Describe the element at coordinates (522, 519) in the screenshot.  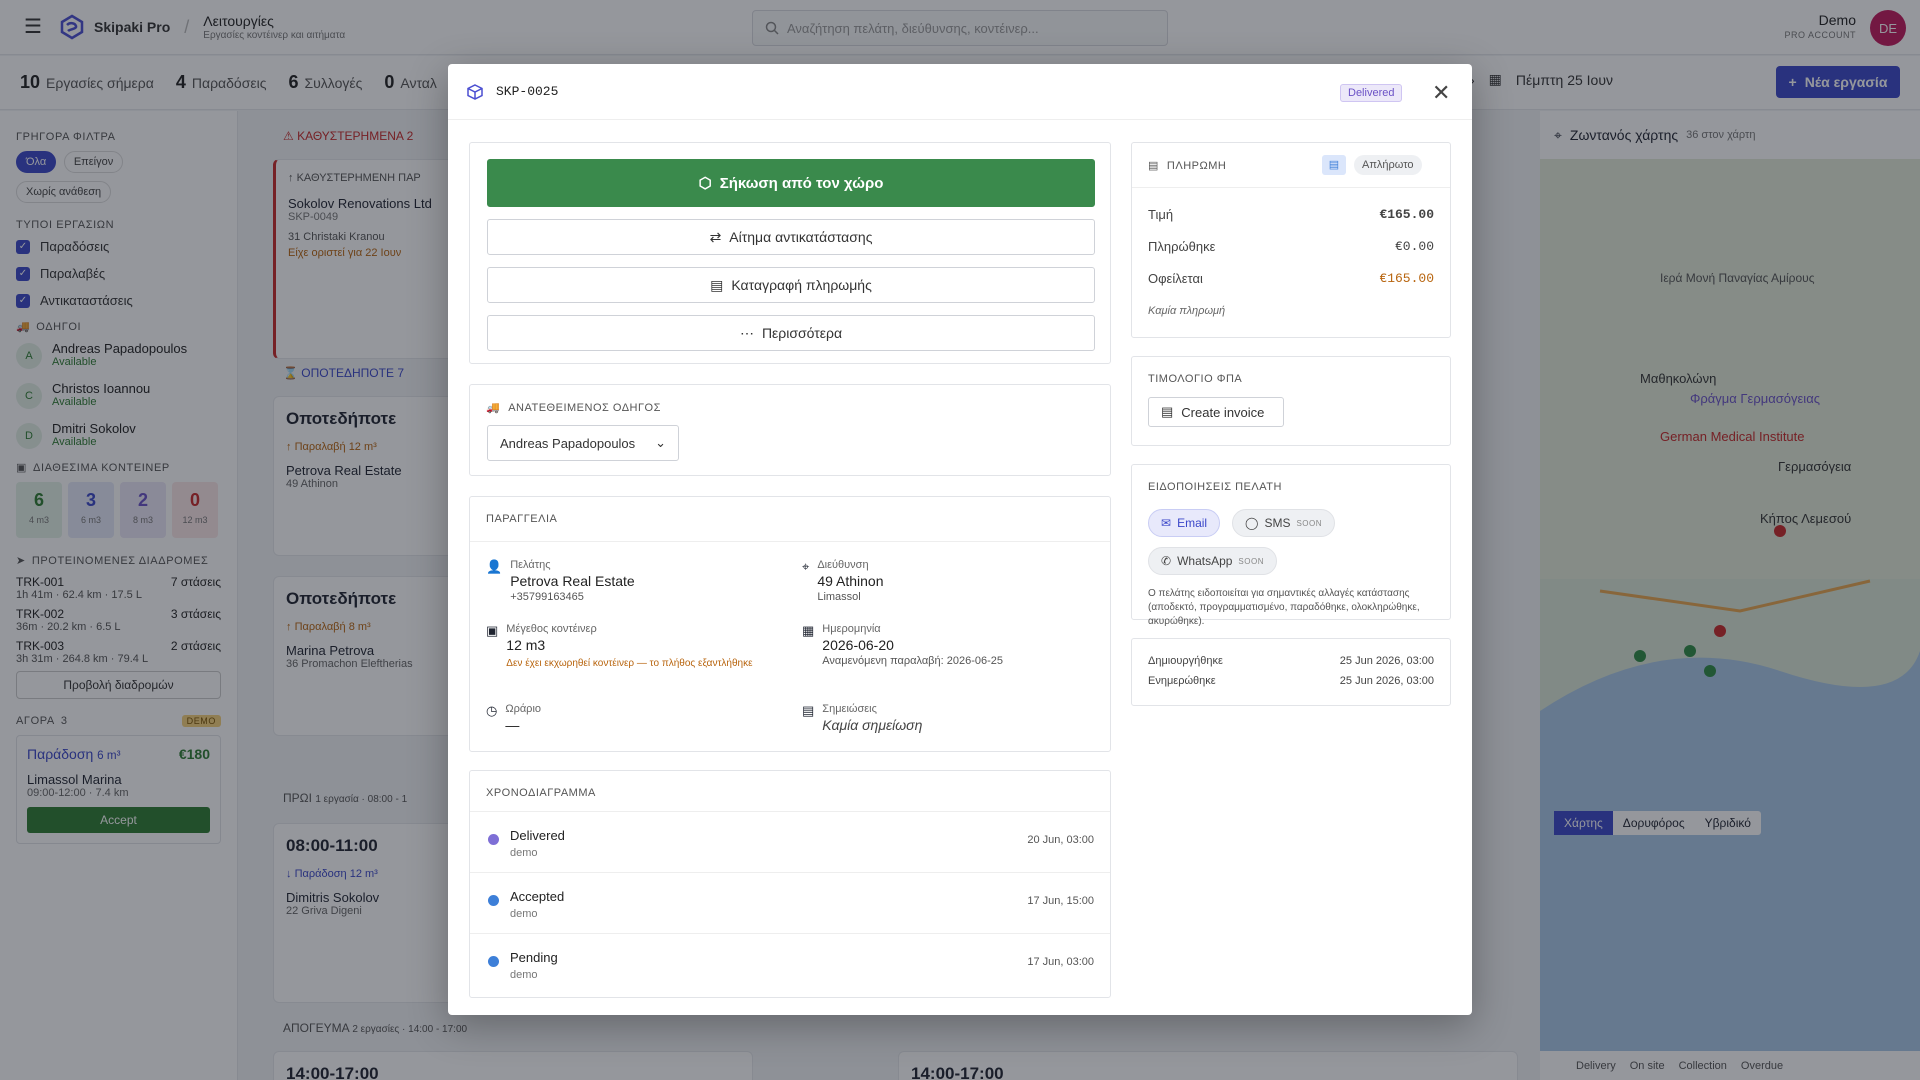
I see `order-label: ΠΑΡΑΓΓΕΛΙΑ` at that location.